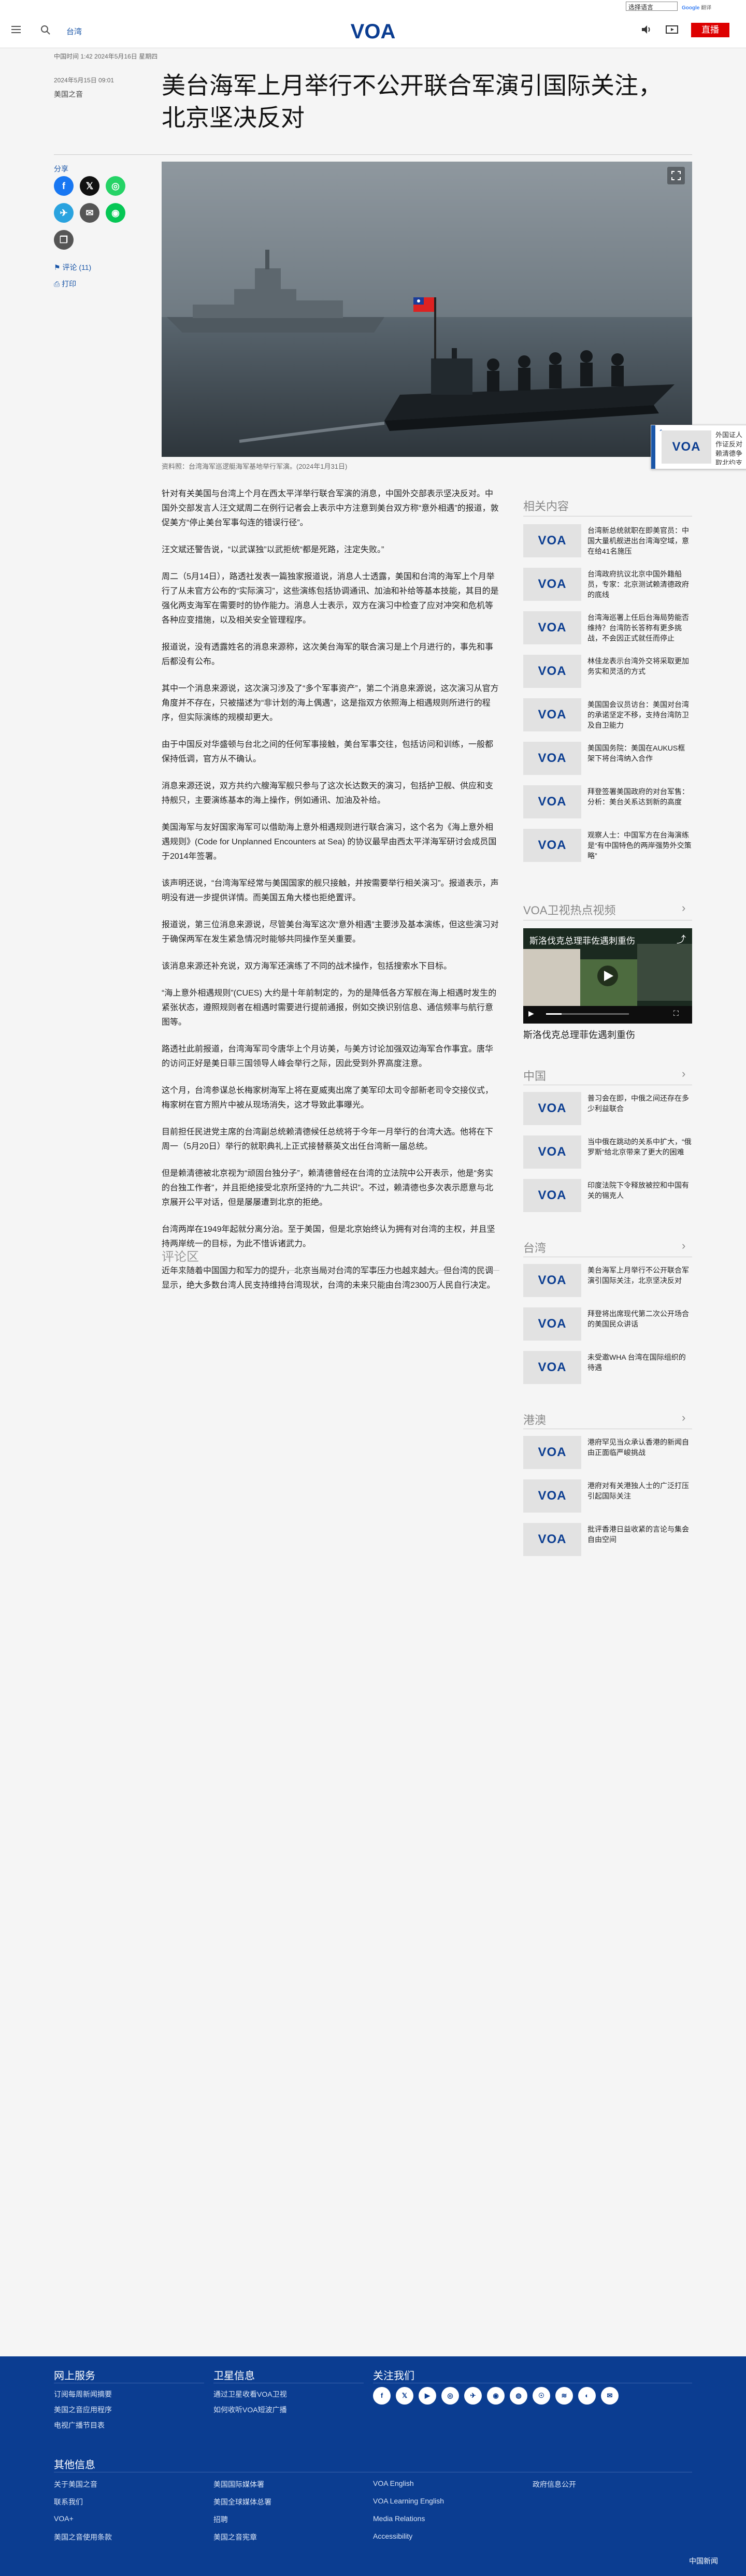 The height and width of the screenshot is (2576, 746). I want to click on china-chevron-icon: ›, so click(683, 1074).